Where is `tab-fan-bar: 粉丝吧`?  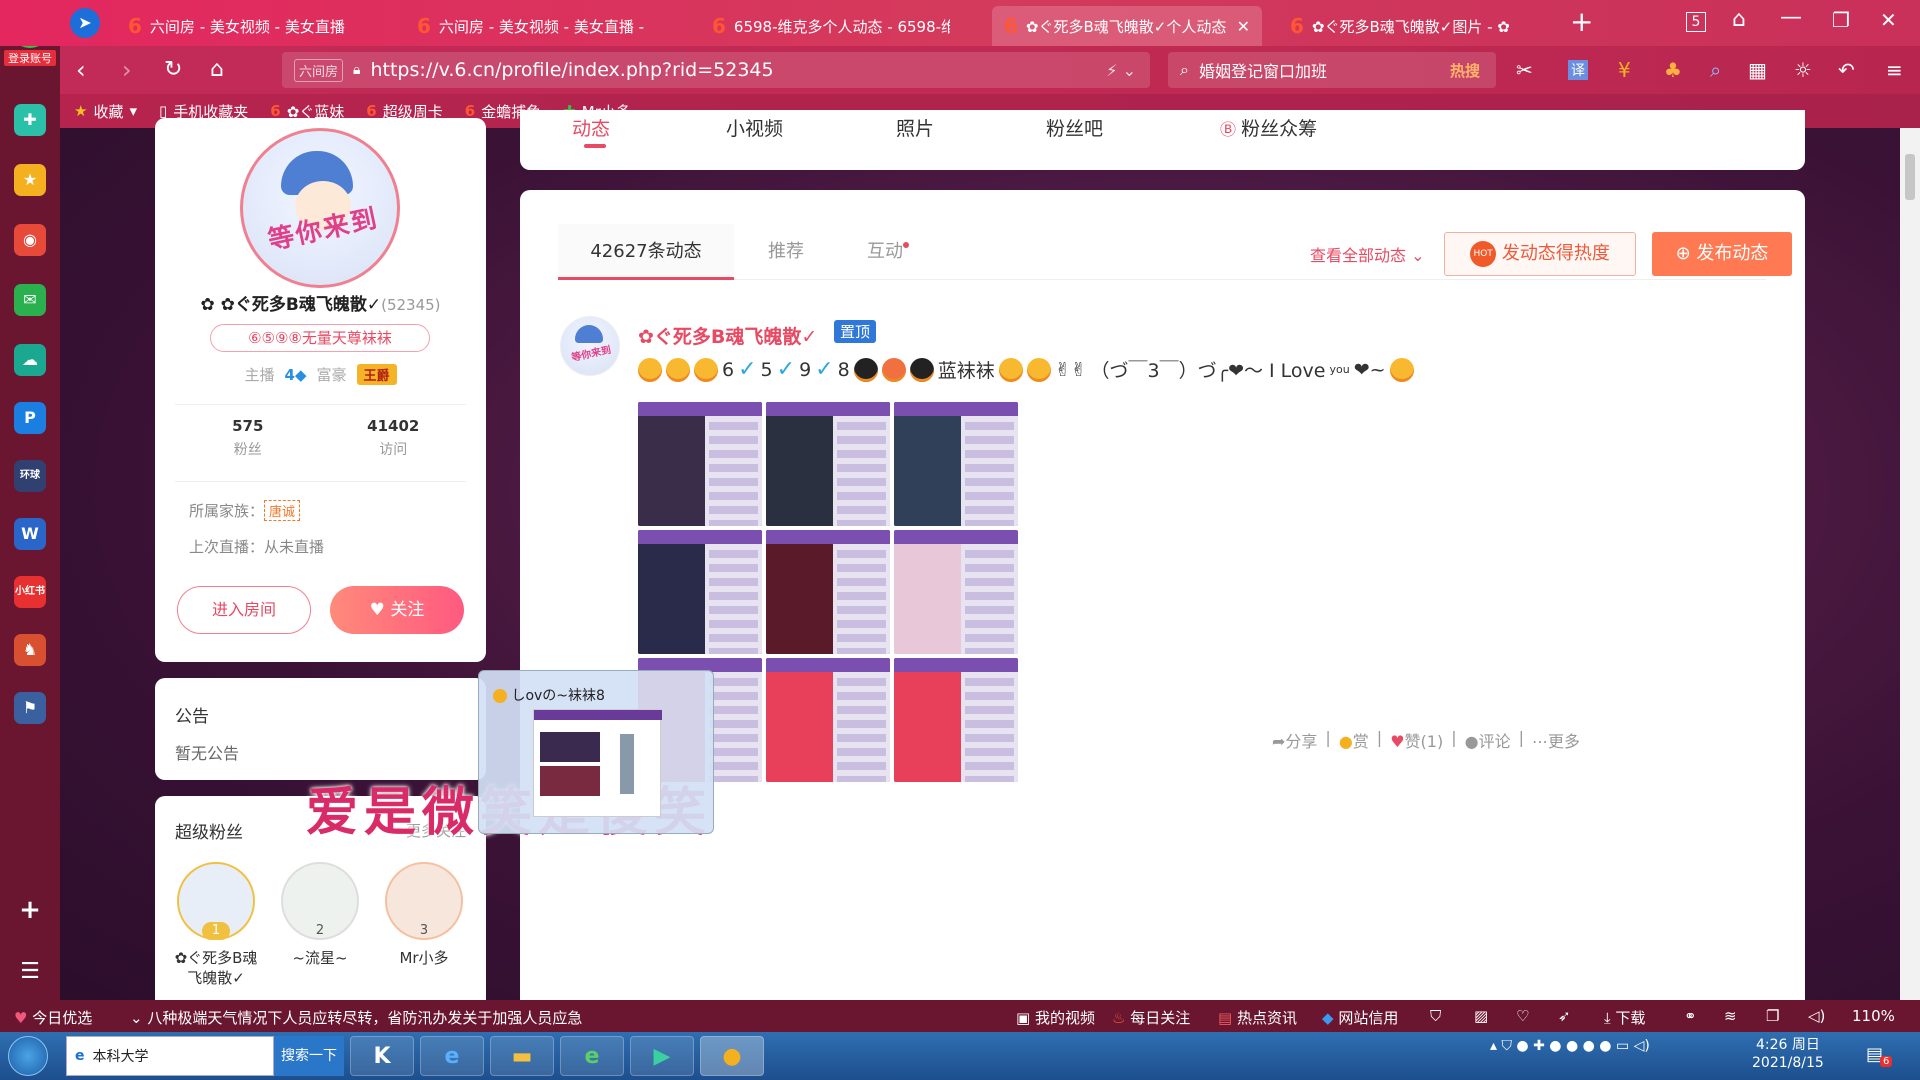 tab-fan-bar: 粉丝吧 is located at coordinates (1074, 127).